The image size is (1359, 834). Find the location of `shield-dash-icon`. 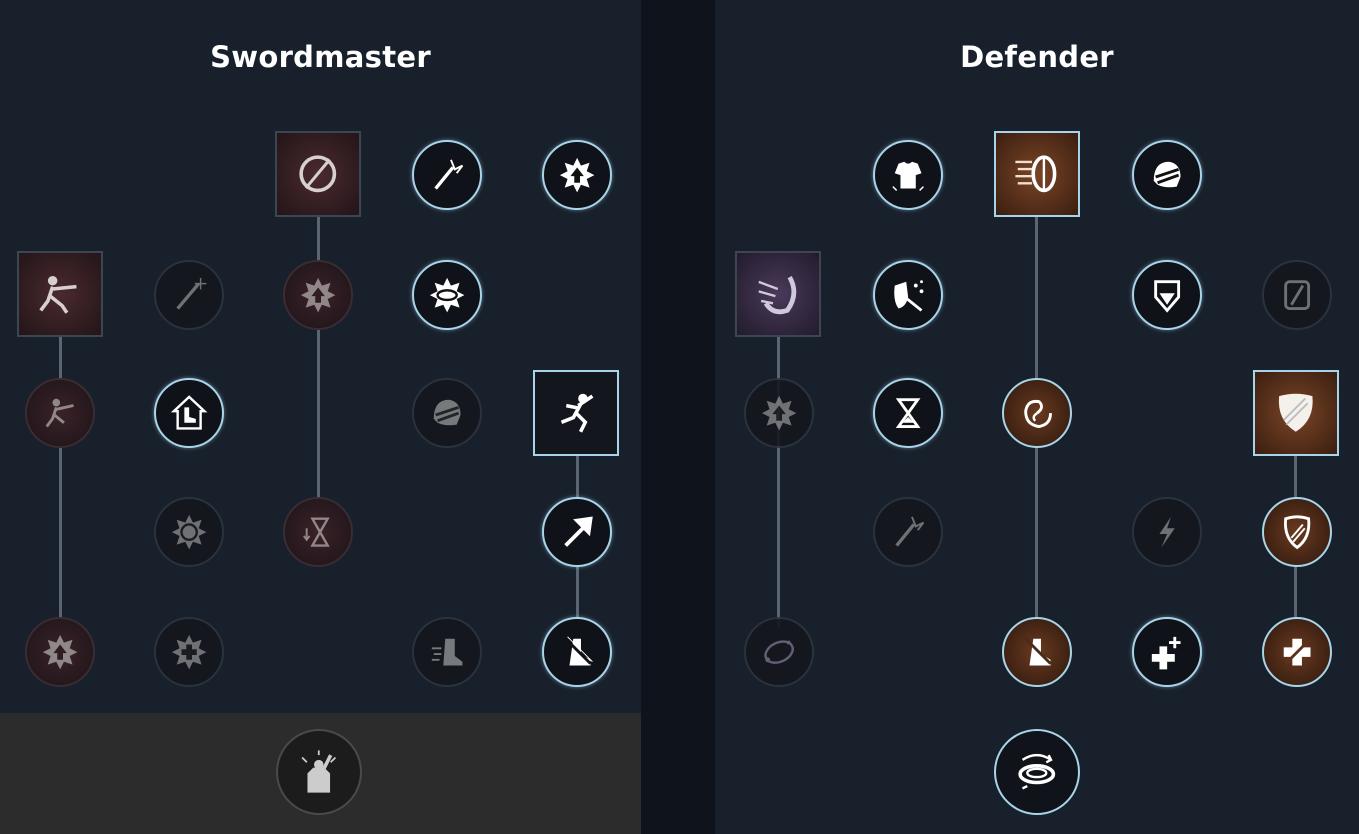

shield-dash-icon is located at coordinates (1037, 174).